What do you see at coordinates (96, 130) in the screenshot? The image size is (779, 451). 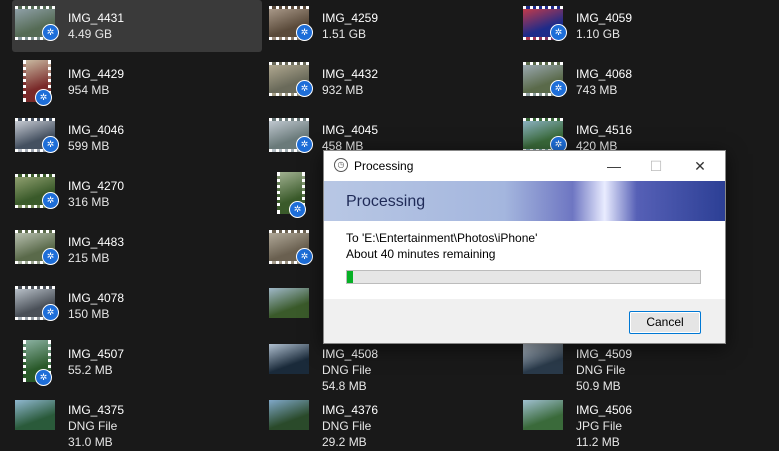 I see `file-name: IMG_4046` at bounding box center [96, 130].